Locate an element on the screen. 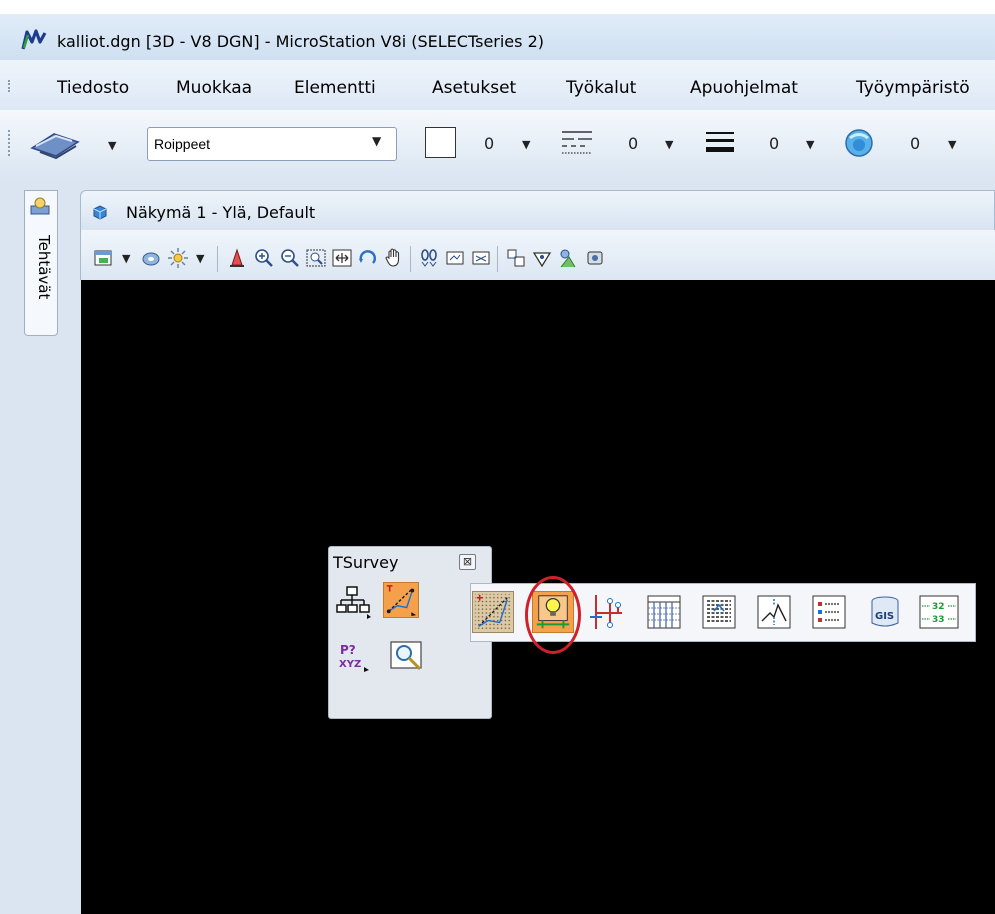 The image size is (995, 914). menu-tiedosto: Tiedosto is located at coordinates (93, 88).